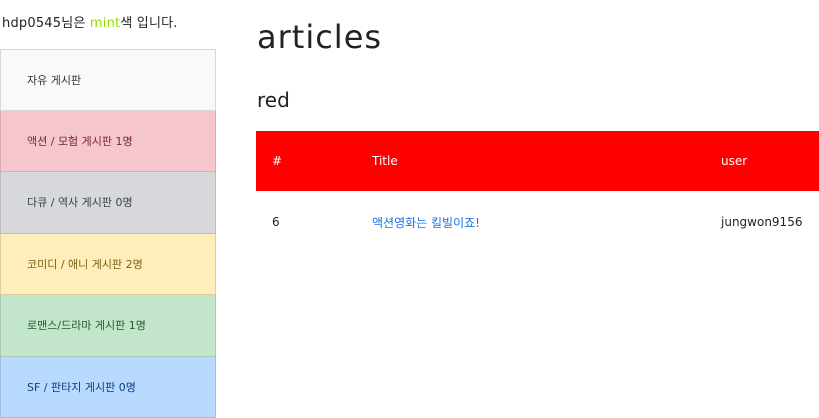 This screenshot has height=418, width=819. What do you see at coordinates (105, 23) in the screenshot?
I see `greeting-color-word: mint` at bounding box center [105, 23].